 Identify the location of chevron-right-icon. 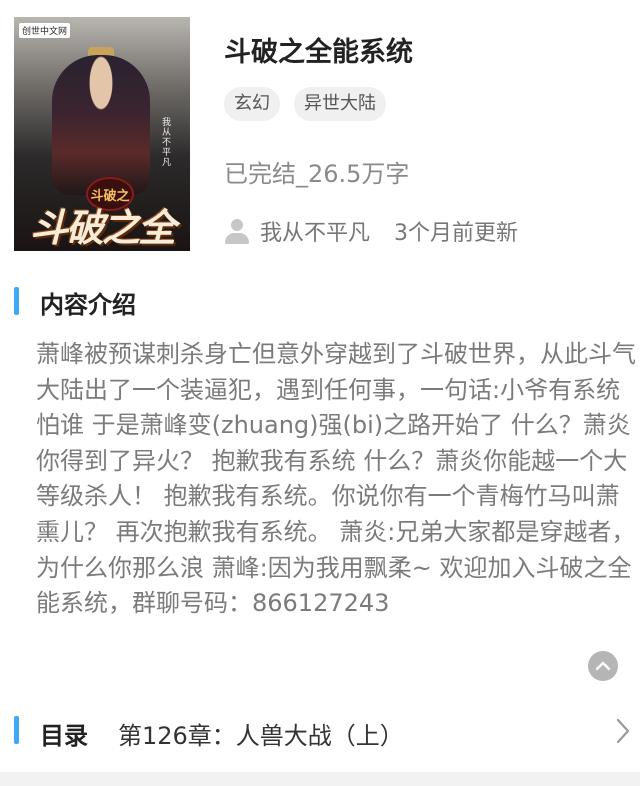
(623, 731).